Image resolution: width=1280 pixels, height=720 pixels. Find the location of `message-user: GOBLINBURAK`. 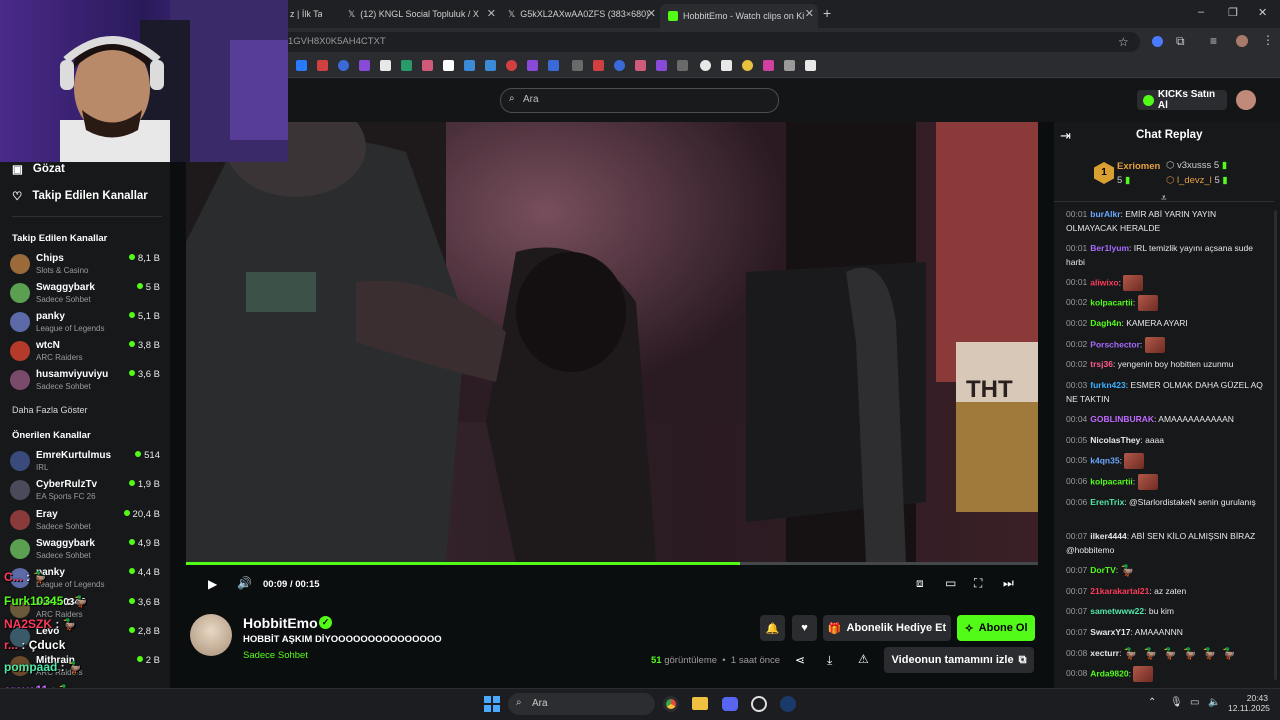

message-user: GOBLINBURAK is located at coordinates (1122, 419).